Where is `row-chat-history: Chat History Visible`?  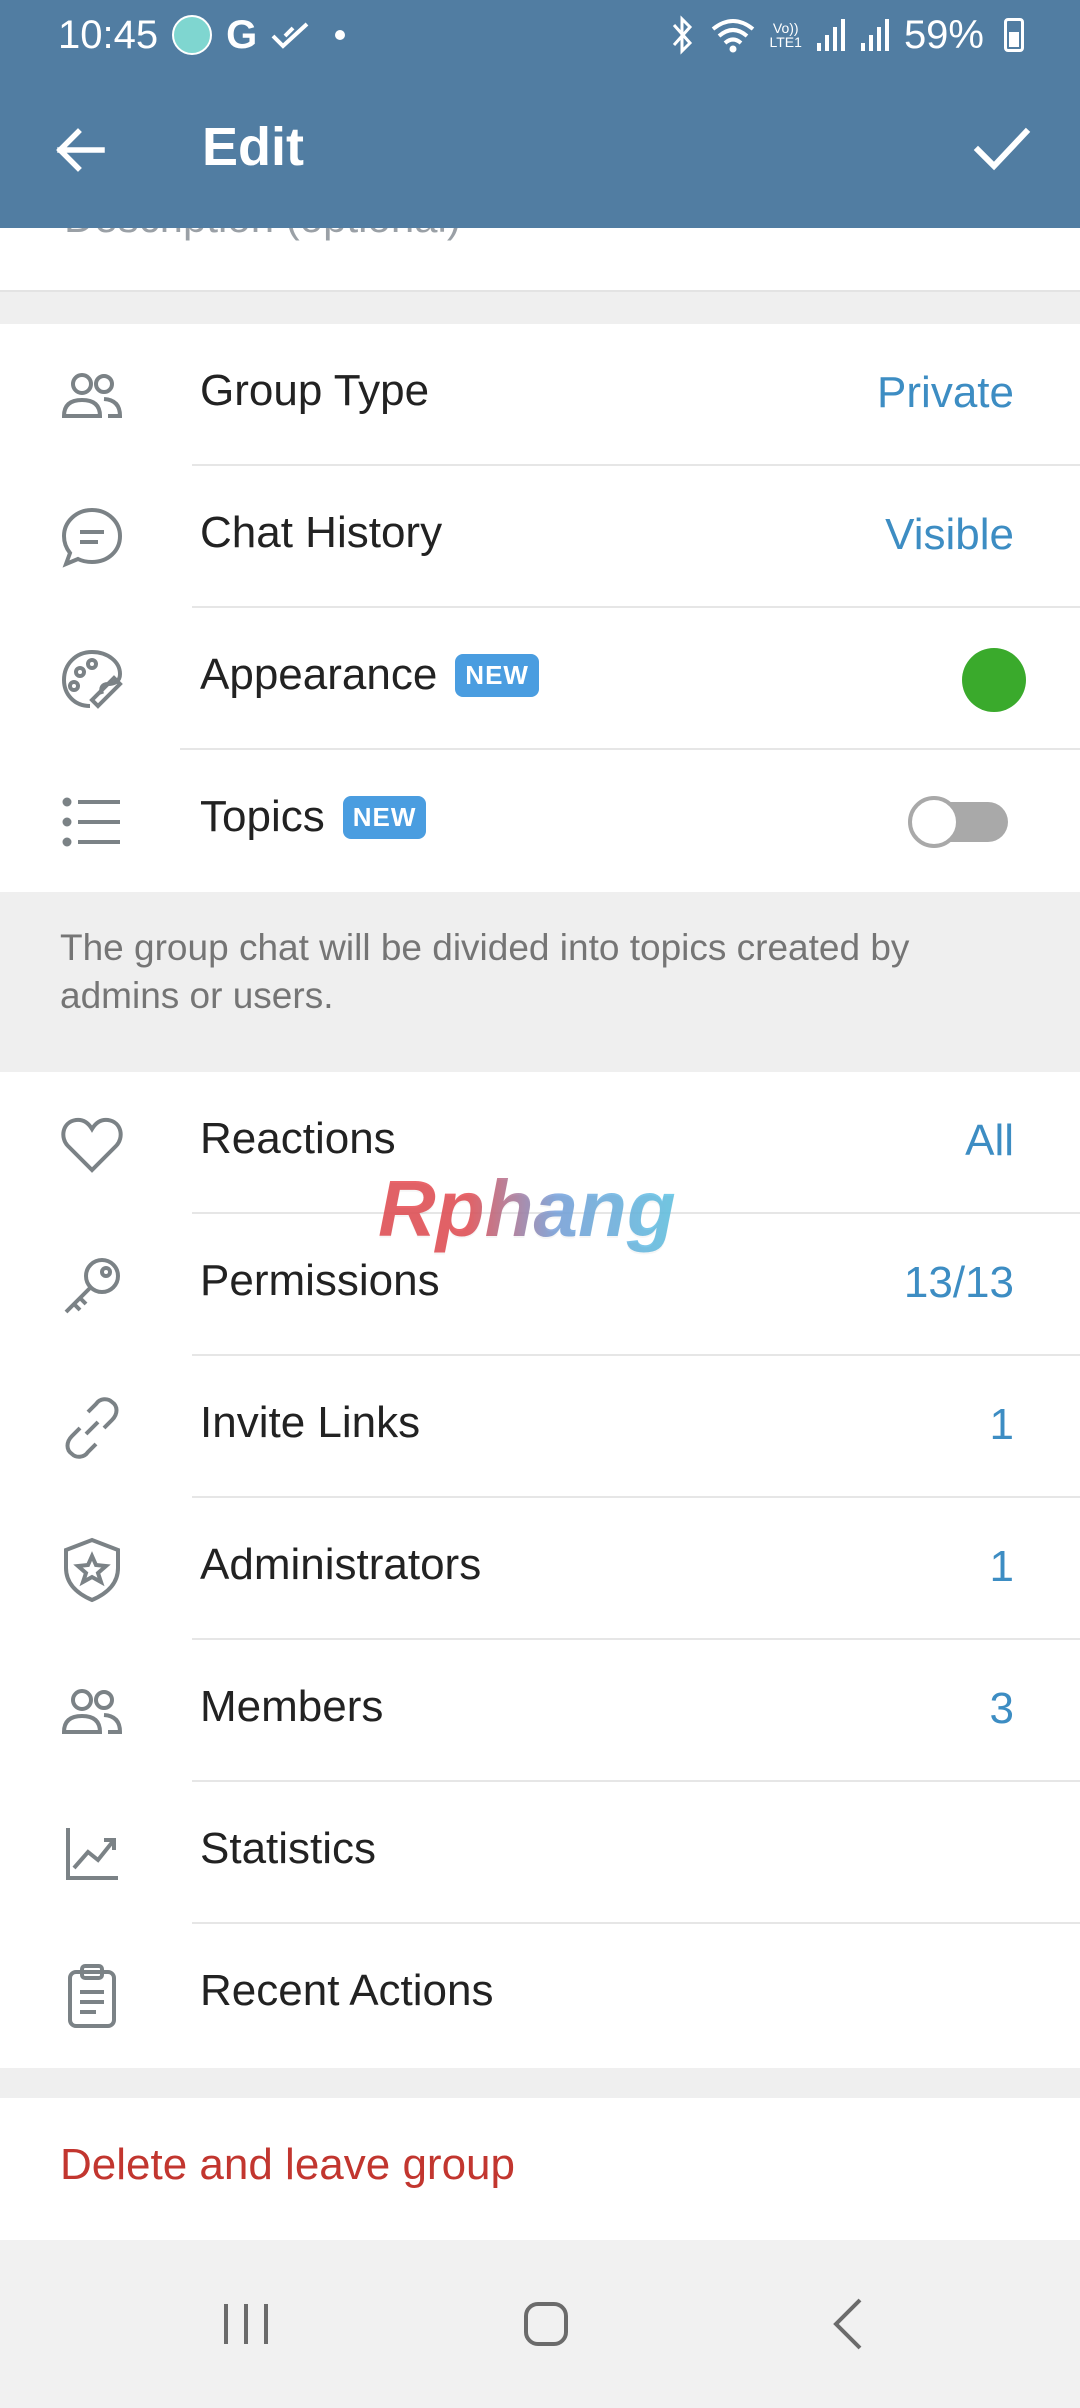 row-chat-history: Chat History Visible is located at coordinates (540, 537).